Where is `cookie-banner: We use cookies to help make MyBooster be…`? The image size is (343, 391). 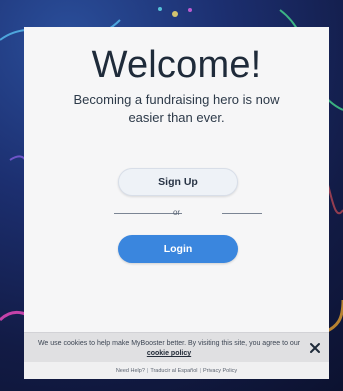
cookie-banner: We use cookies to help make MyBooster be… is located at coordinates (176, 347).